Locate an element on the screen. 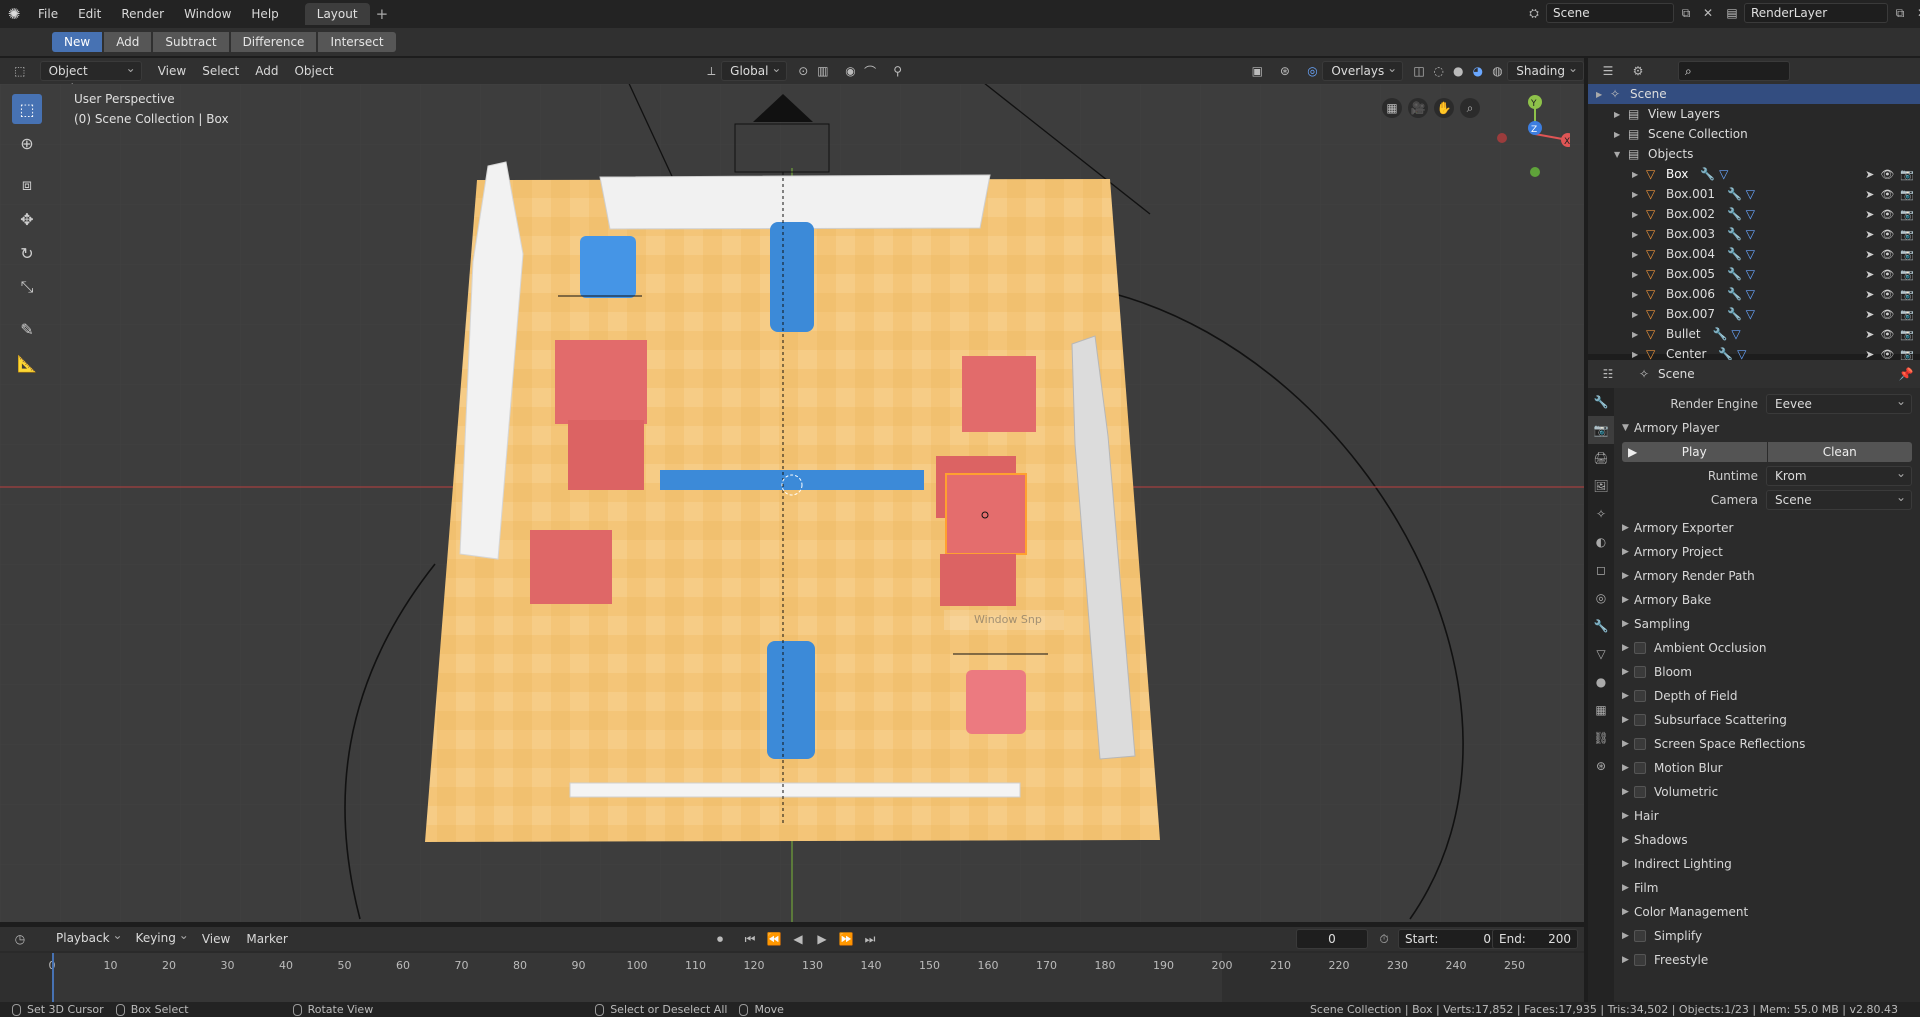 This screenshot has height=1017, width=1920. play-forward-icon: ▶ is located at coordinates (822, 939).